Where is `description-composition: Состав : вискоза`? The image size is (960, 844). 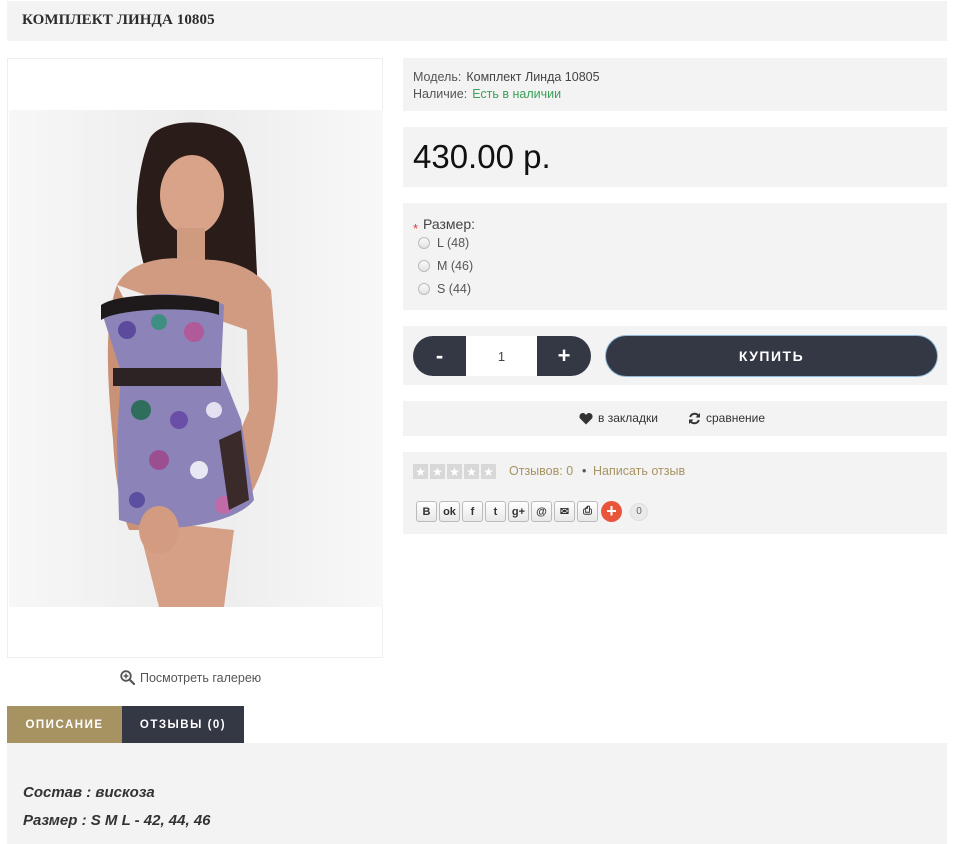
description-composition: Состав : вискоза is located at coordinates (89, 792).